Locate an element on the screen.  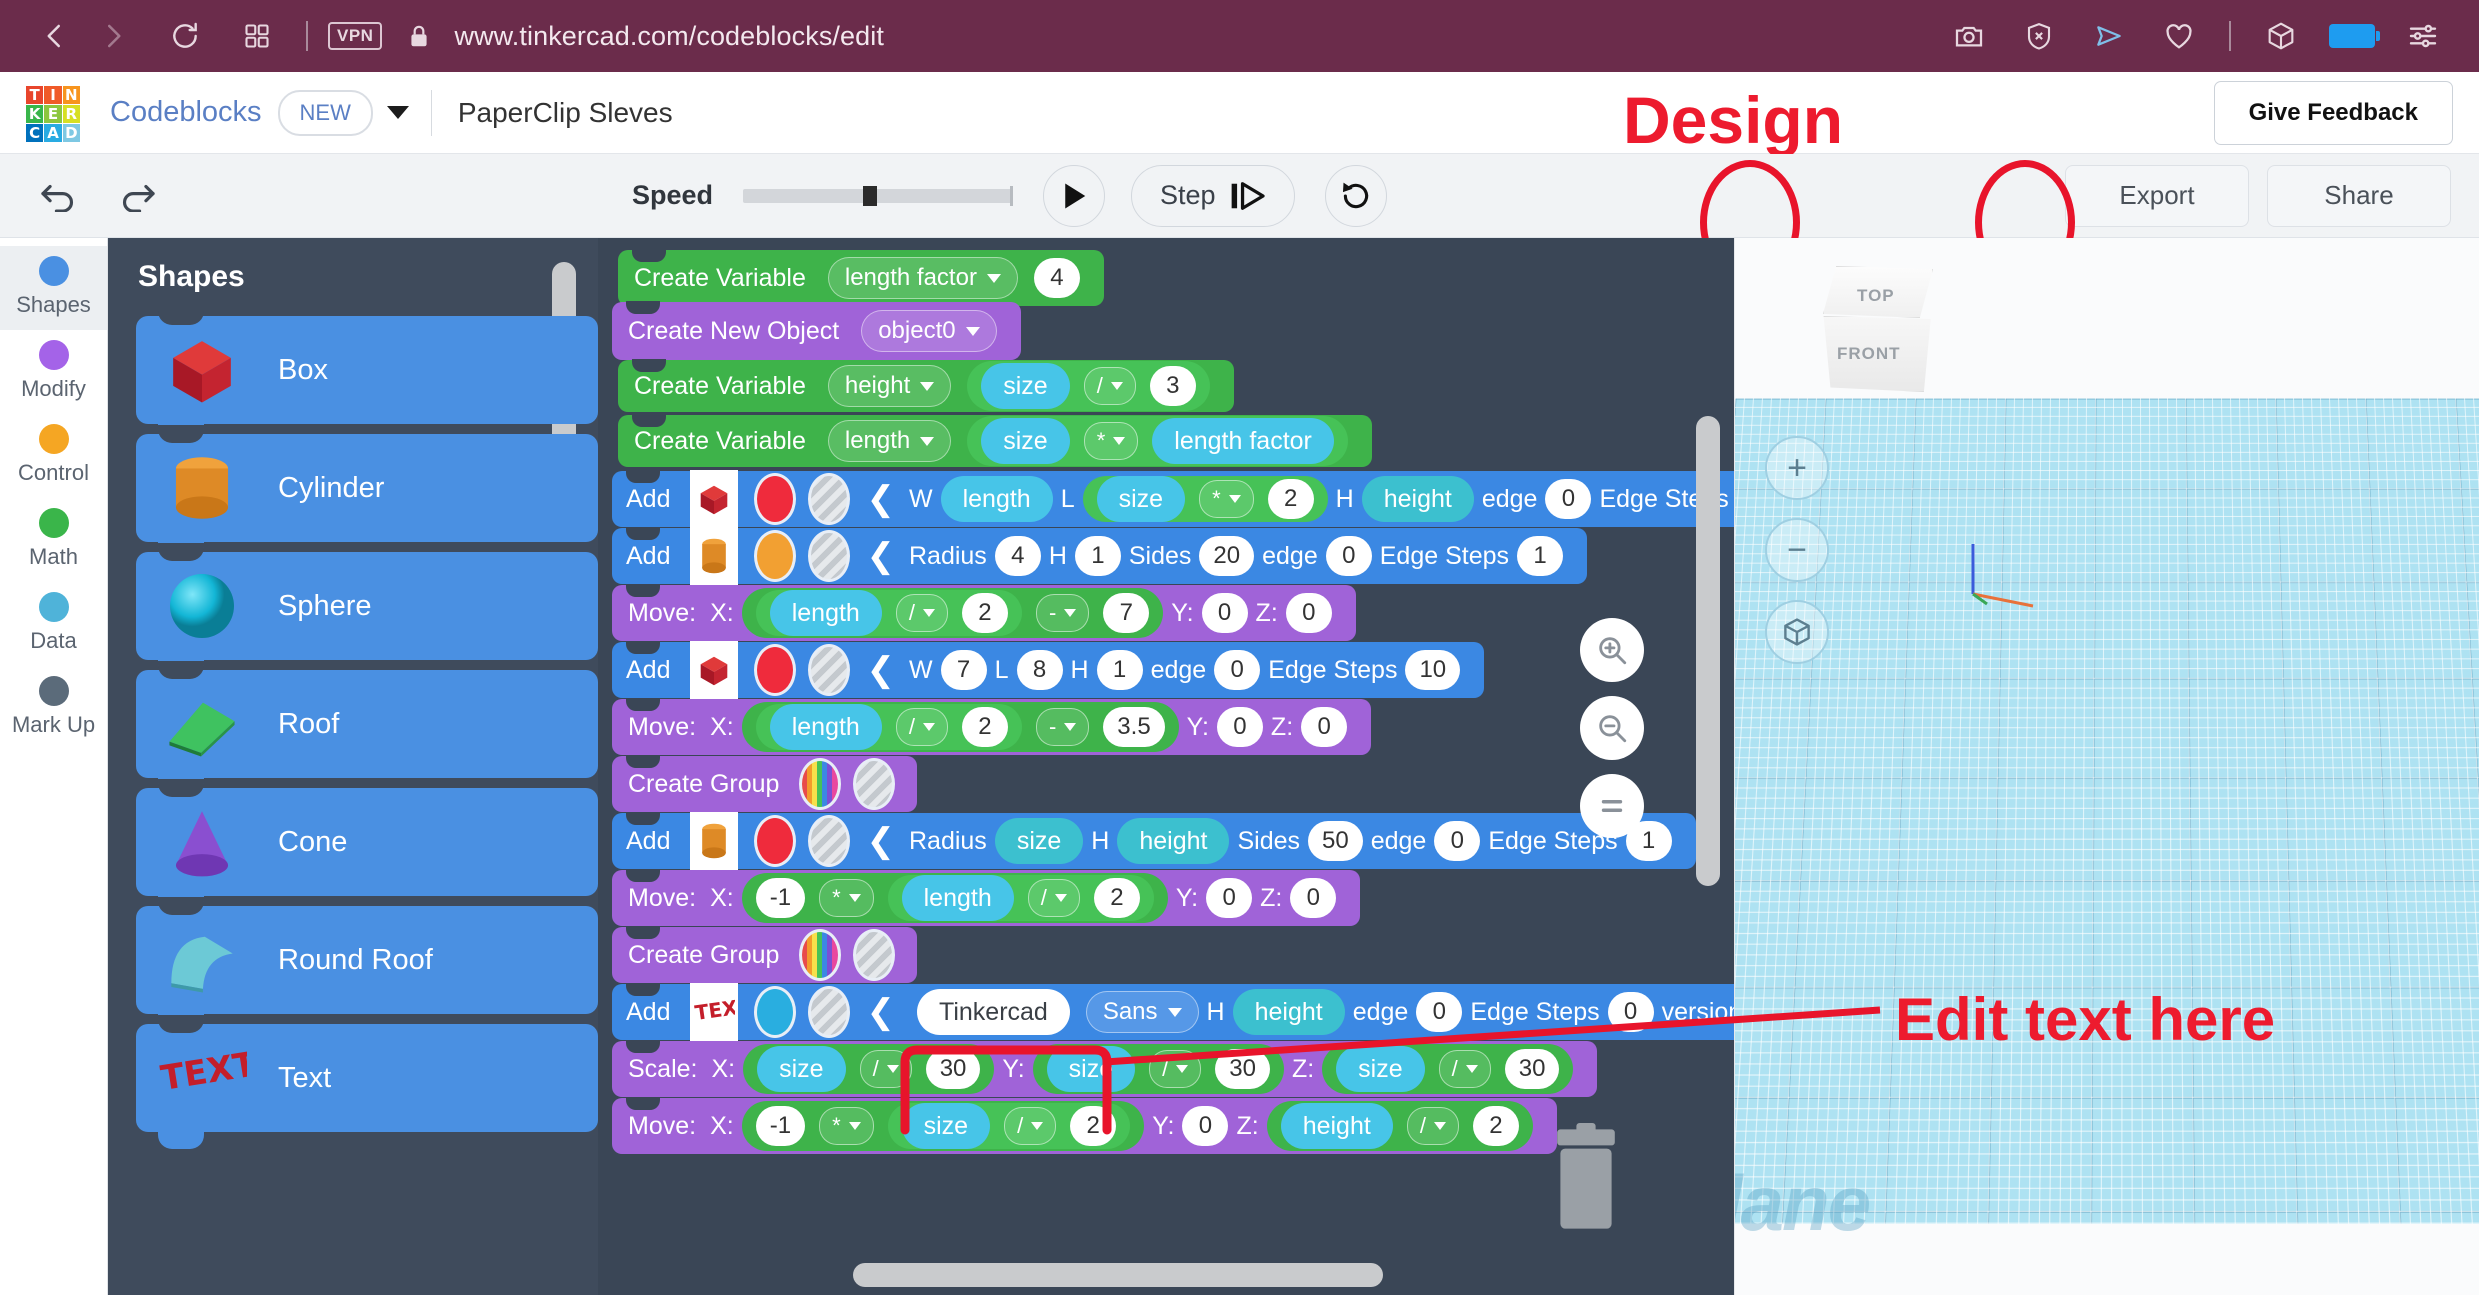
block-move-3: Move: X: -1 * length / 2 Y: 0 Z: 0 is located at coordinates (986, 897).